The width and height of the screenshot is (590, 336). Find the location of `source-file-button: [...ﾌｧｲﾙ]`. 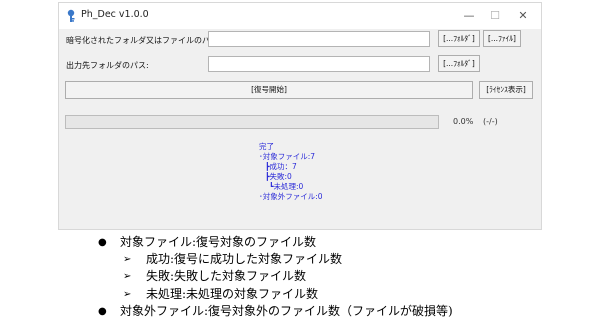

source-file-button: [...ﾌｧｲﾙ] is located at coordinates (502, 38).